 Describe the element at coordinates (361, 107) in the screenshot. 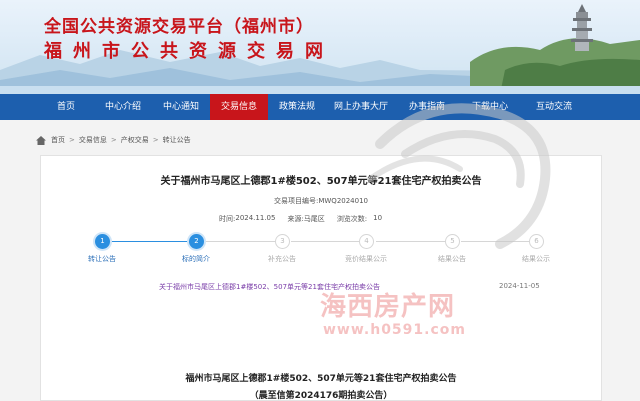

I see `nav-online-services: 网上办事大厅` at that location.